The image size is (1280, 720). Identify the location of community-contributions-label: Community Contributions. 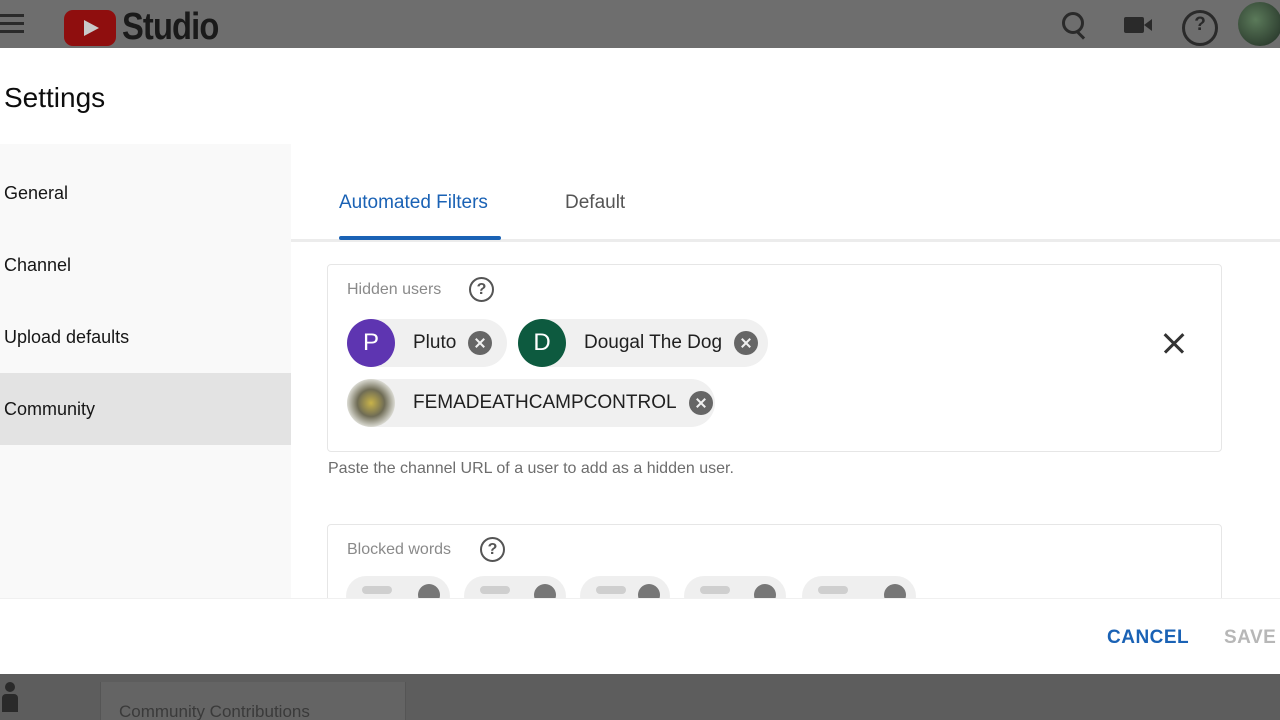
(214, 711).